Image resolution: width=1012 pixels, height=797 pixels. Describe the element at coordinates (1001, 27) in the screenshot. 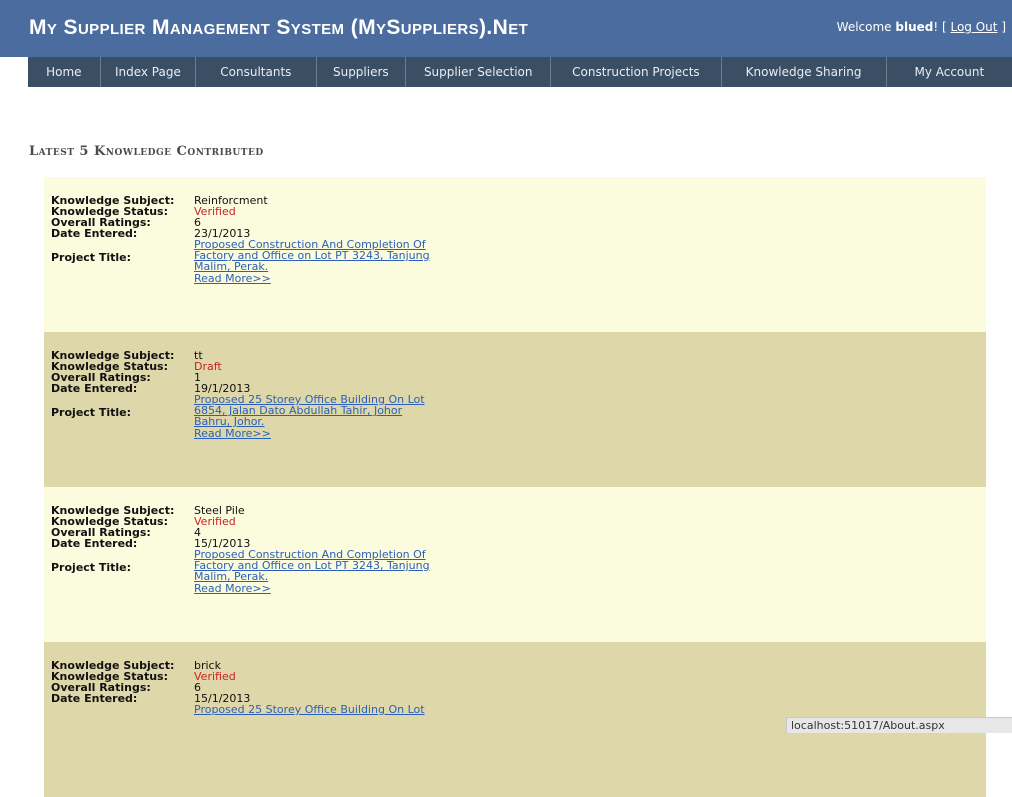

I see `logout-suffix: ]` at that location.